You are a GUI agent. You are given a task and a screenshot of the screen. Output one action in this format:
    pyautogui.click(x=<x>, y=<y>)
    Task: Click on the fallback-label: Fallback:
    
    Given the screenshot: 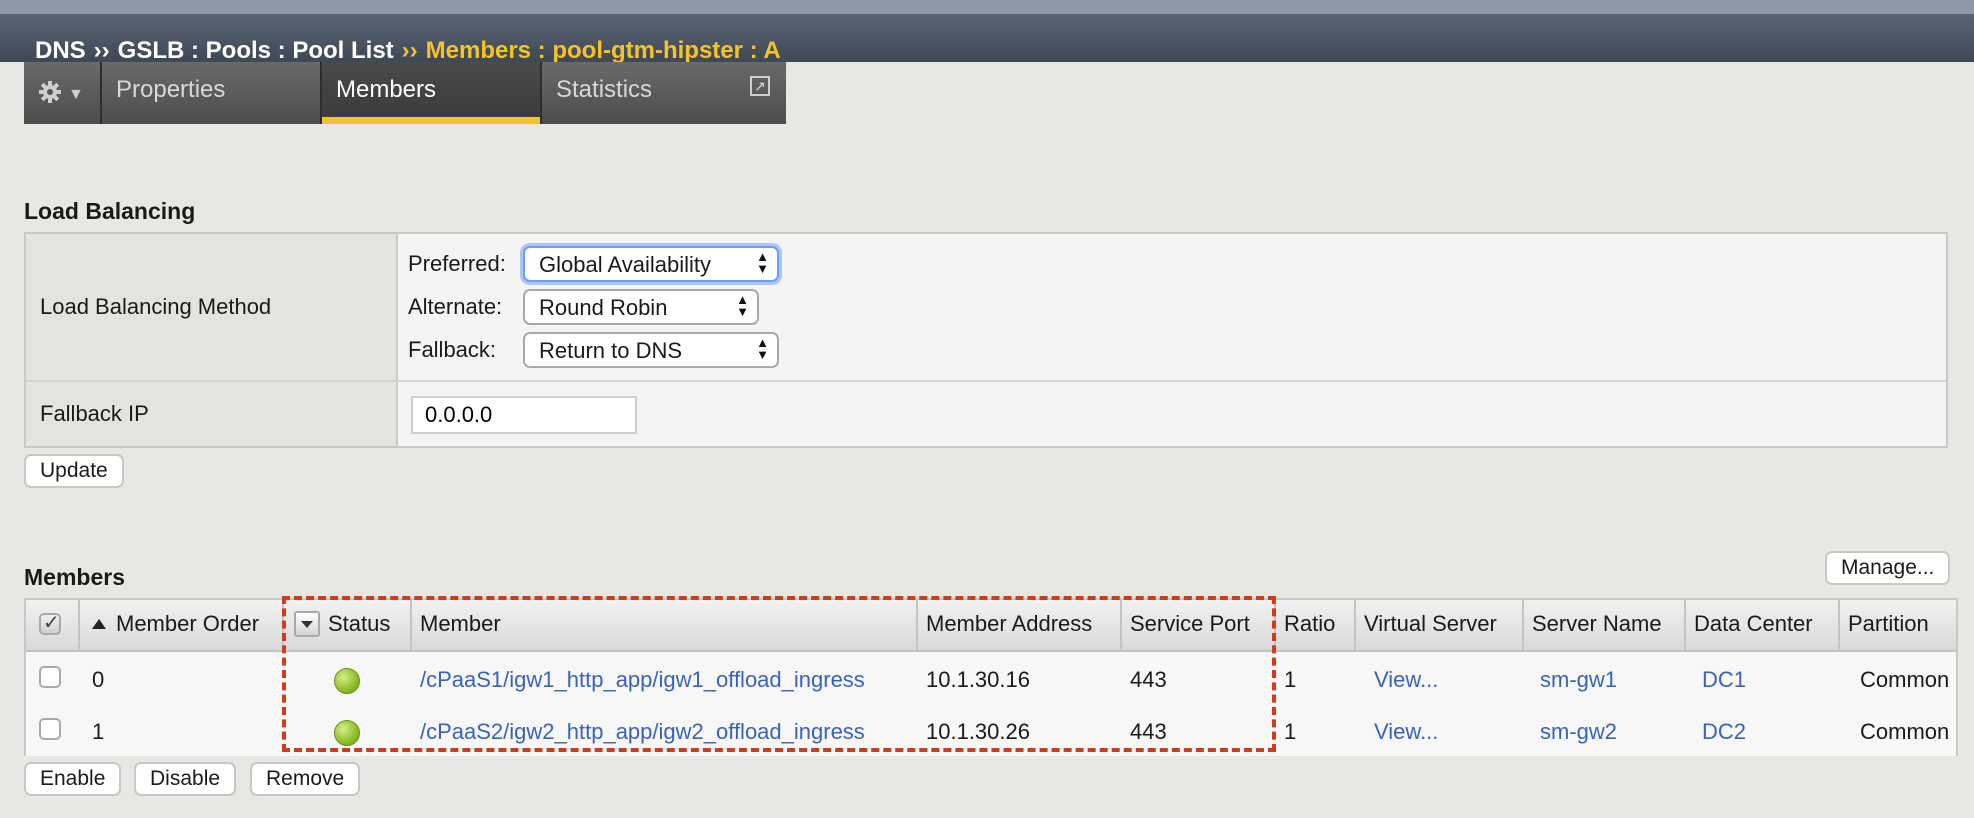 What is the action you would take?
    pyautogui.click(x=452, y=349)
    